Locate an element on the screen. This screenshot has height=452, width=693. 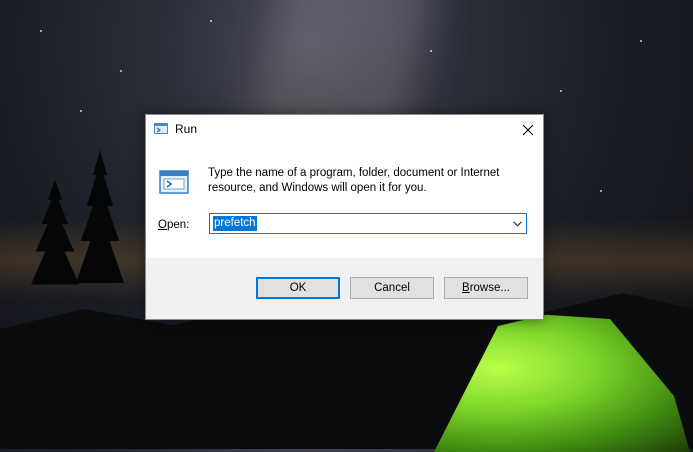
open-combobox: prefetch is located at coordinates (368, 223).